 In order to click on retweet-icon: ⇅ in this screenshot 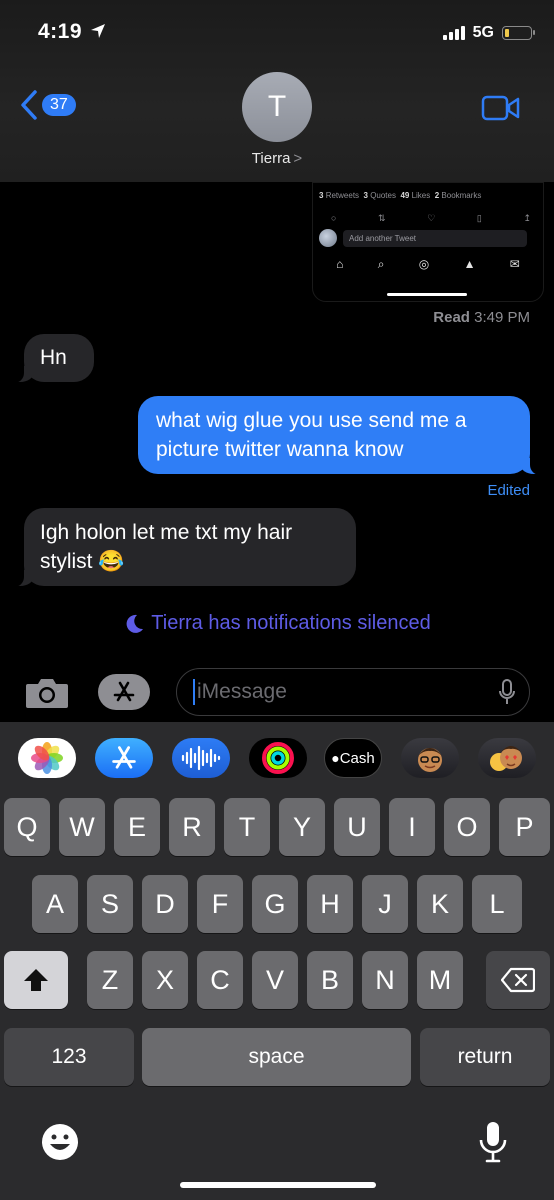, I will do `click(382, 218)`.